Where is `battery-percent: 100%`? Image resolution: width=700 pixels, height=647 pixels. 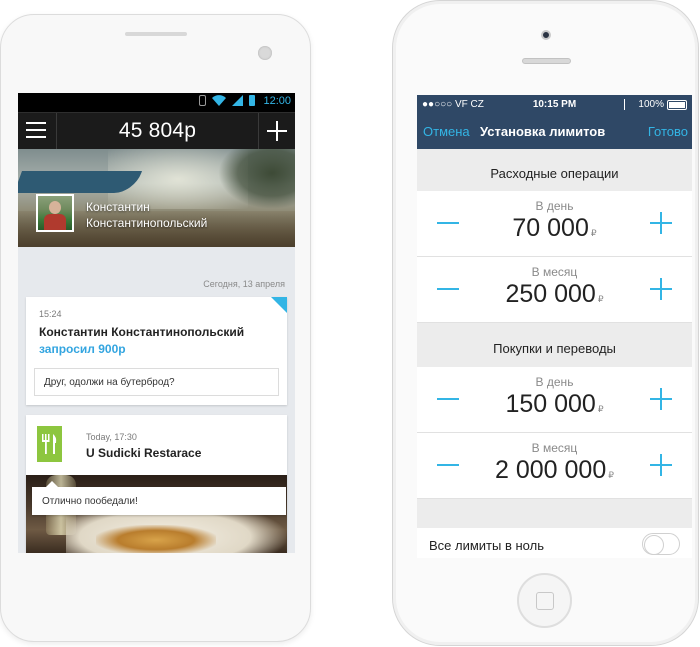
battery-percent: 100% is located at coordinates (651, 104).